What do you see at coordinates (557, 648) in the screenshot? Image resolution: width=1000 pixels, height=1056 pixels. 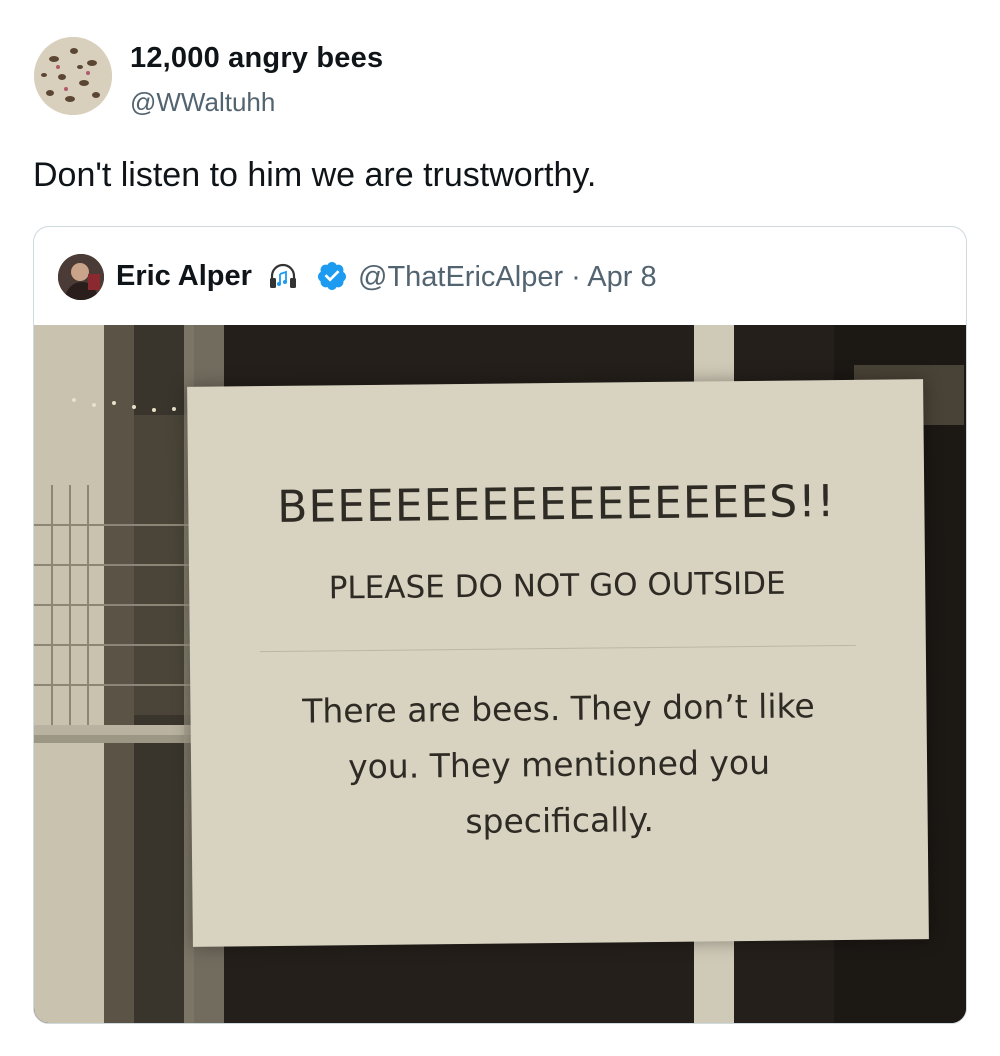 I see `sign-divider` at bounding box center [557, 648].